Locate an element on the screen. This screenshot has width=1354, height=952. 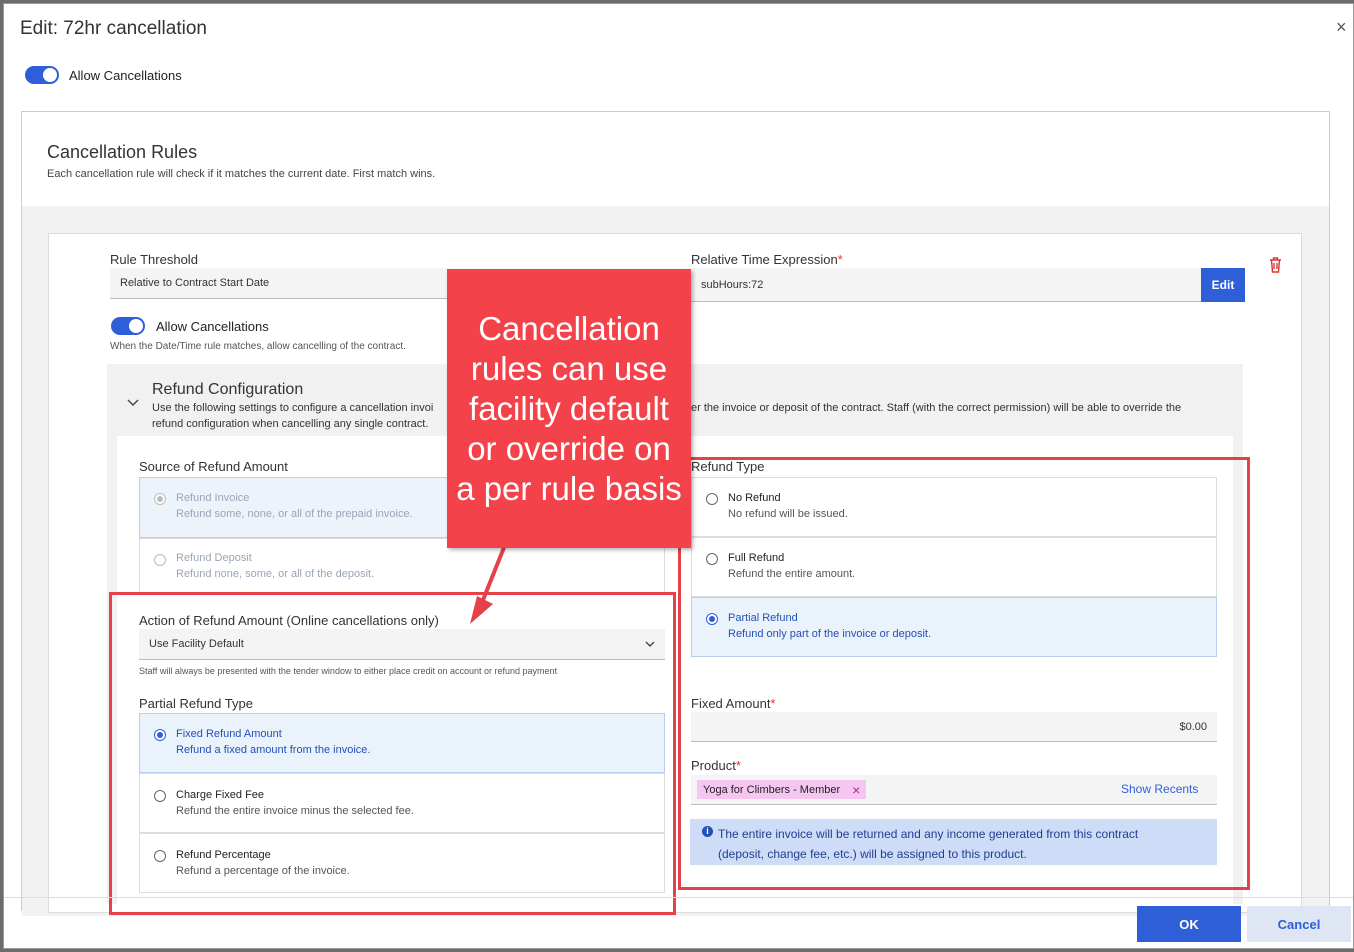
source-label: Source of Refund Amount is located at coordinates (213, 466).